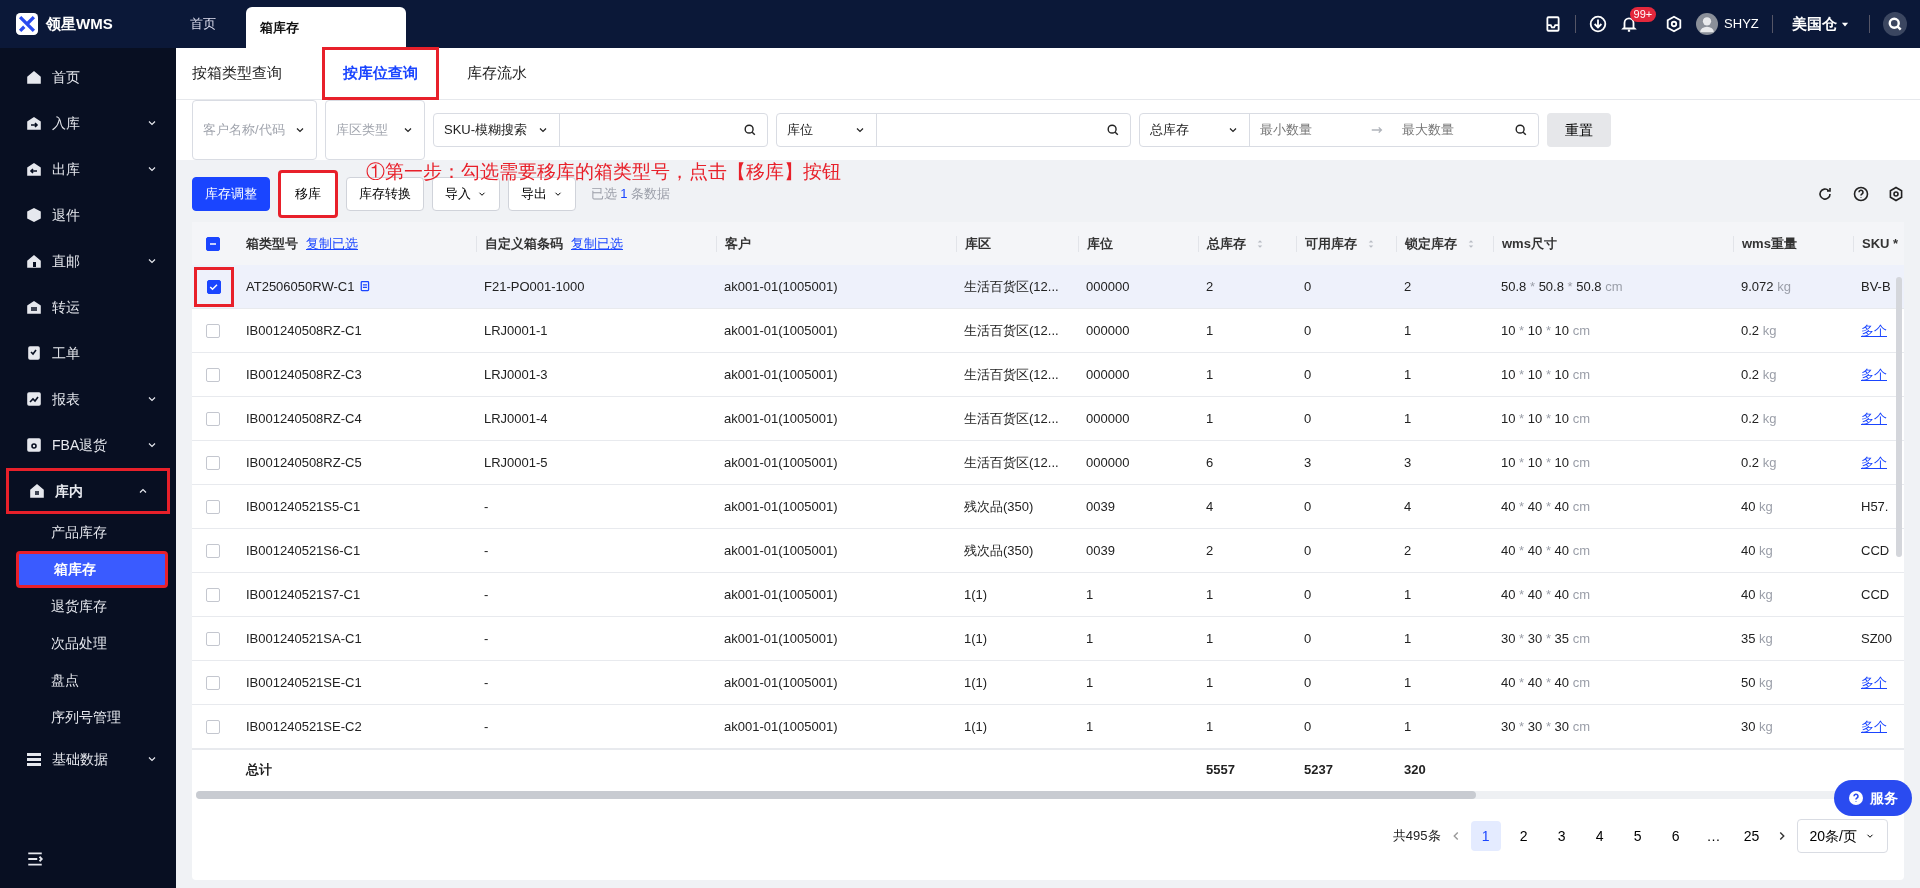 This screenshot has height=888, width=1920. What do you see at coordinates (34, 77) in the screenshot?
I see `house-icon` at bounding box center [34, 77].